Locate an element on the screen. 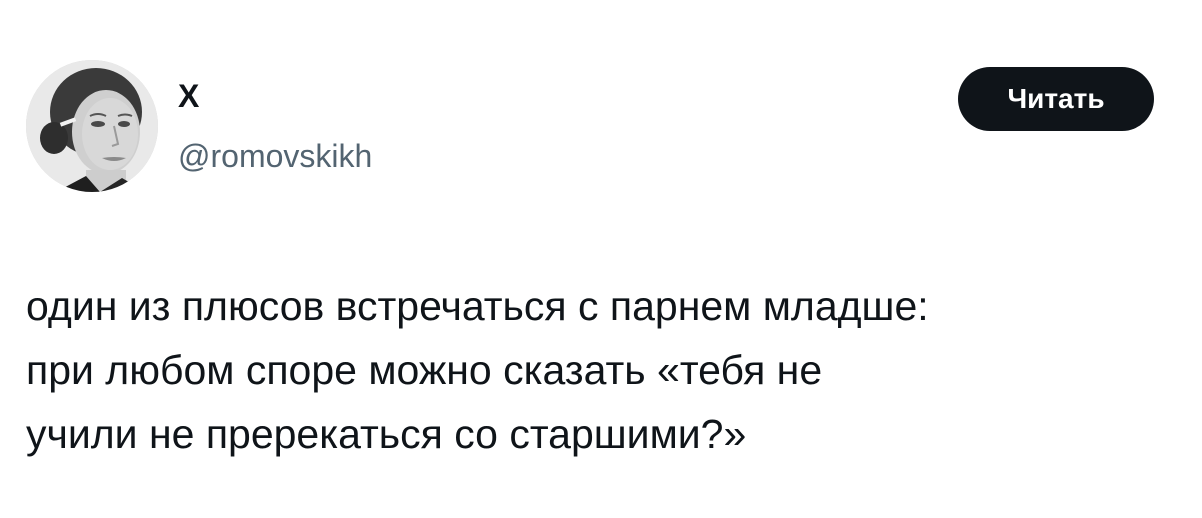 Image resolution: width=1202 pixels, height=518 pixels. follow-button: Читать is located at coordinates (1056, 99).